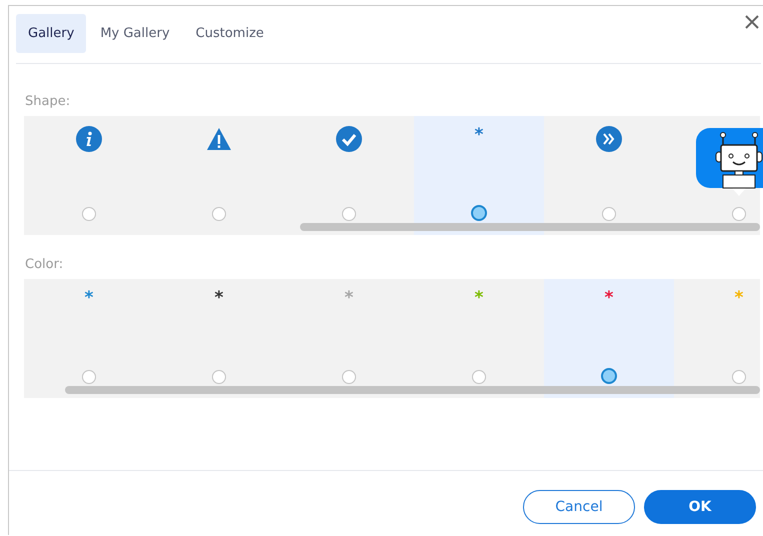  What do you see at coordinates (89, 139) in the screenshot?
I see `info-icon` at bounding box center [89, 139].